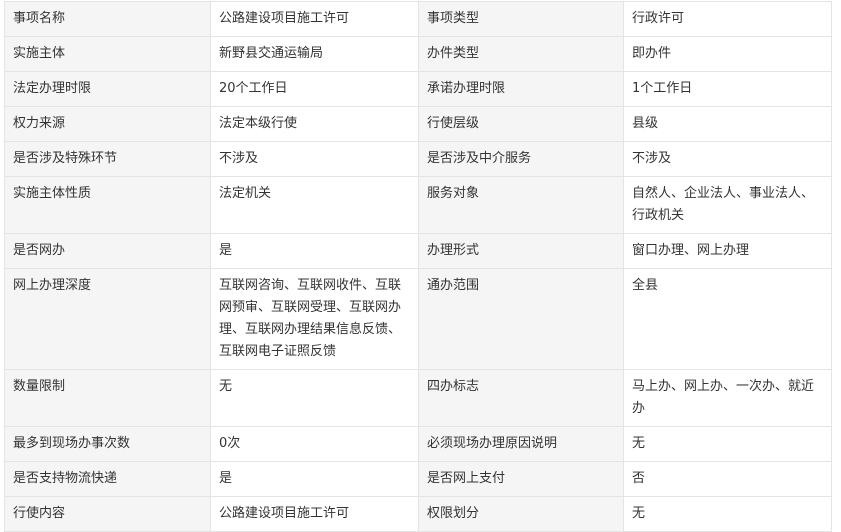  What do you see at coordinates (727, 251) in the screenshot?
I see `handling-form-value: 窗口办理、网上办理` at bounding box center [727, 251].